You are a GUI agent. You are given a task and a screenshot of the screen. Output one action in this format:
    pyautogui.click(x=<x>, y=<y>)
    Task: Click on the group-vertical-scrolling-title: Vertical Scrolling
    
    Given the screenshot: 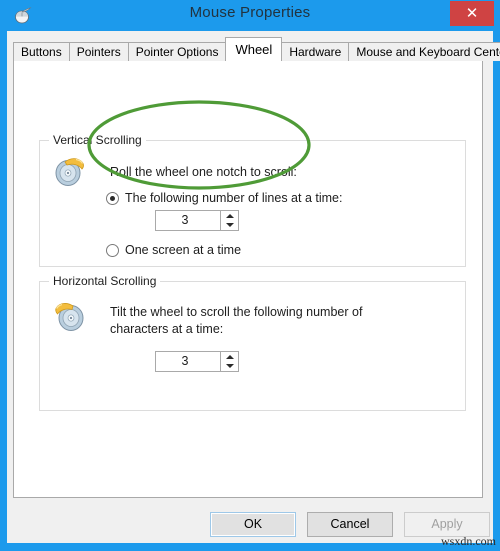 What is the action you would take?
    pyautogui.click(x=97, y=140)
    